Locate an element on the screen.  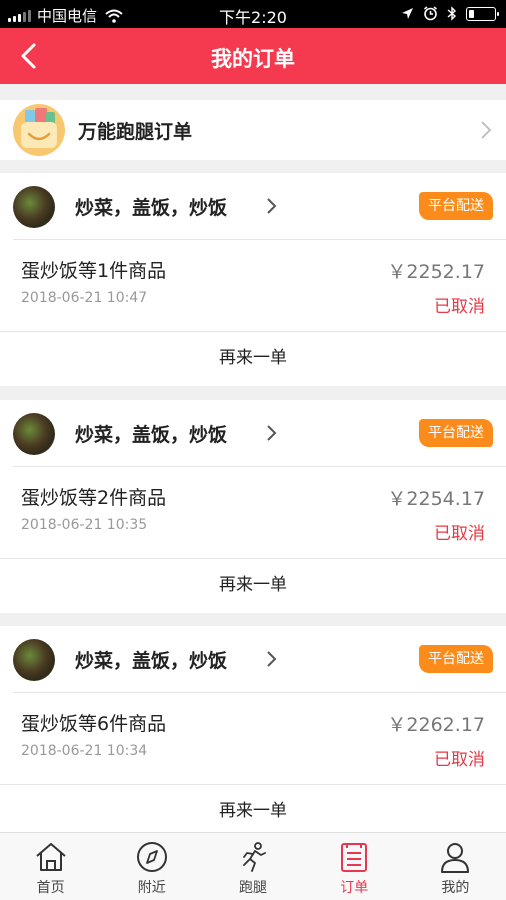
compass-icon is located at coordinates (151, 857).